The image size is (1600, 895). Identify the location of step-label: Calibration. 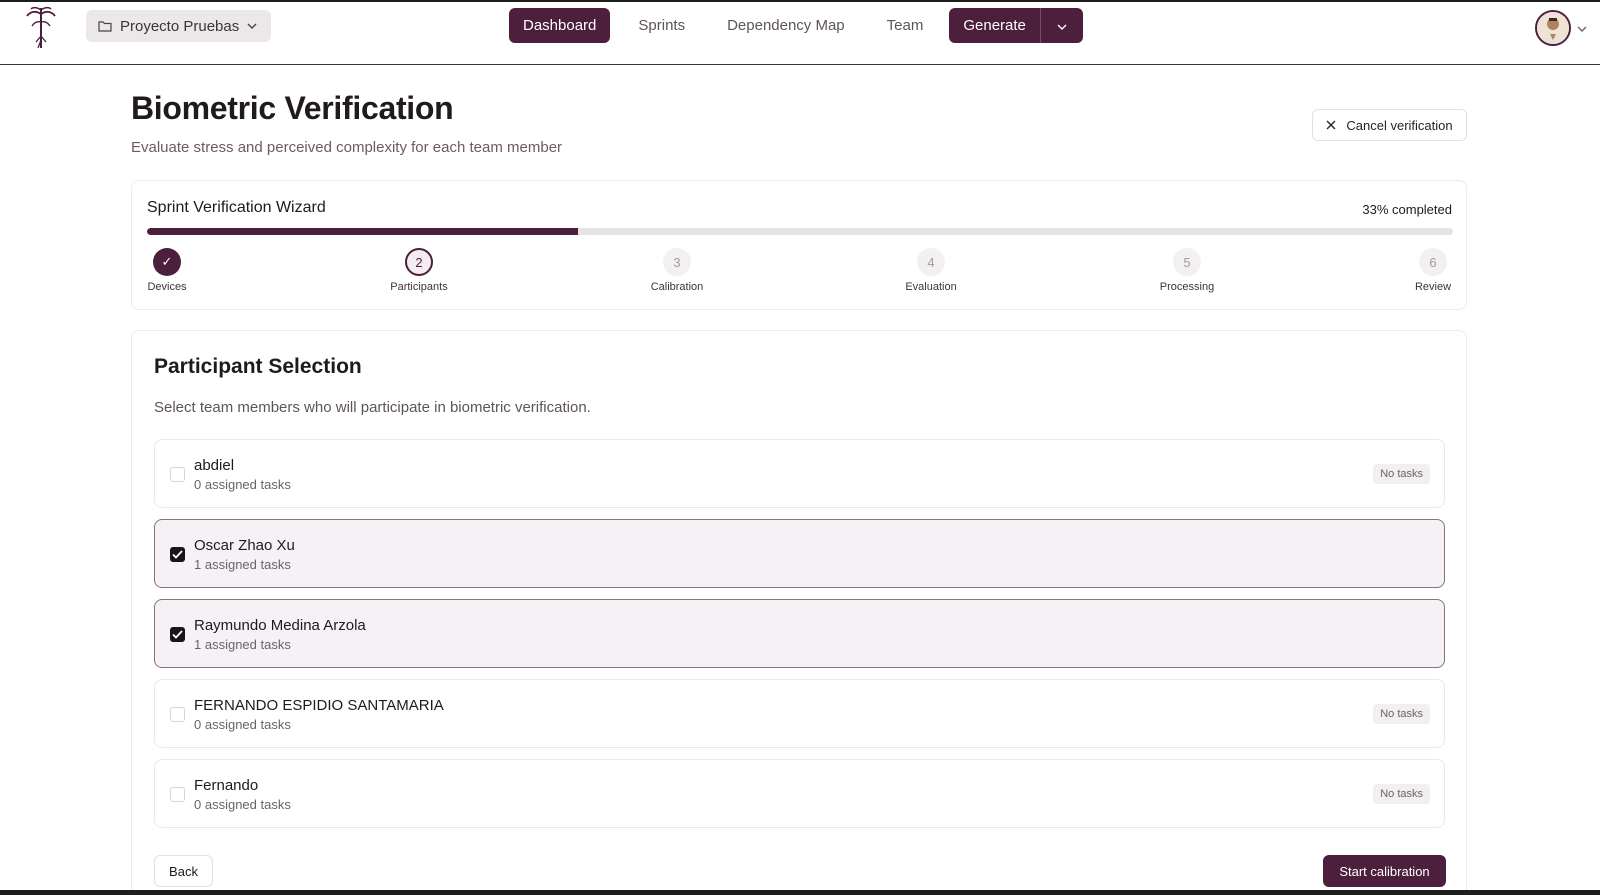
(677, 287).